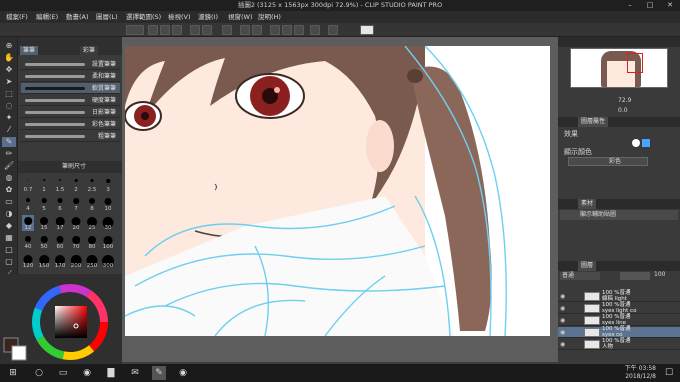  What do you see at coordinates (619, 296) in the screenshot?
I see `layer-row: ◉ 100 %普通 線稿 light` at bounding box center [619, 296].